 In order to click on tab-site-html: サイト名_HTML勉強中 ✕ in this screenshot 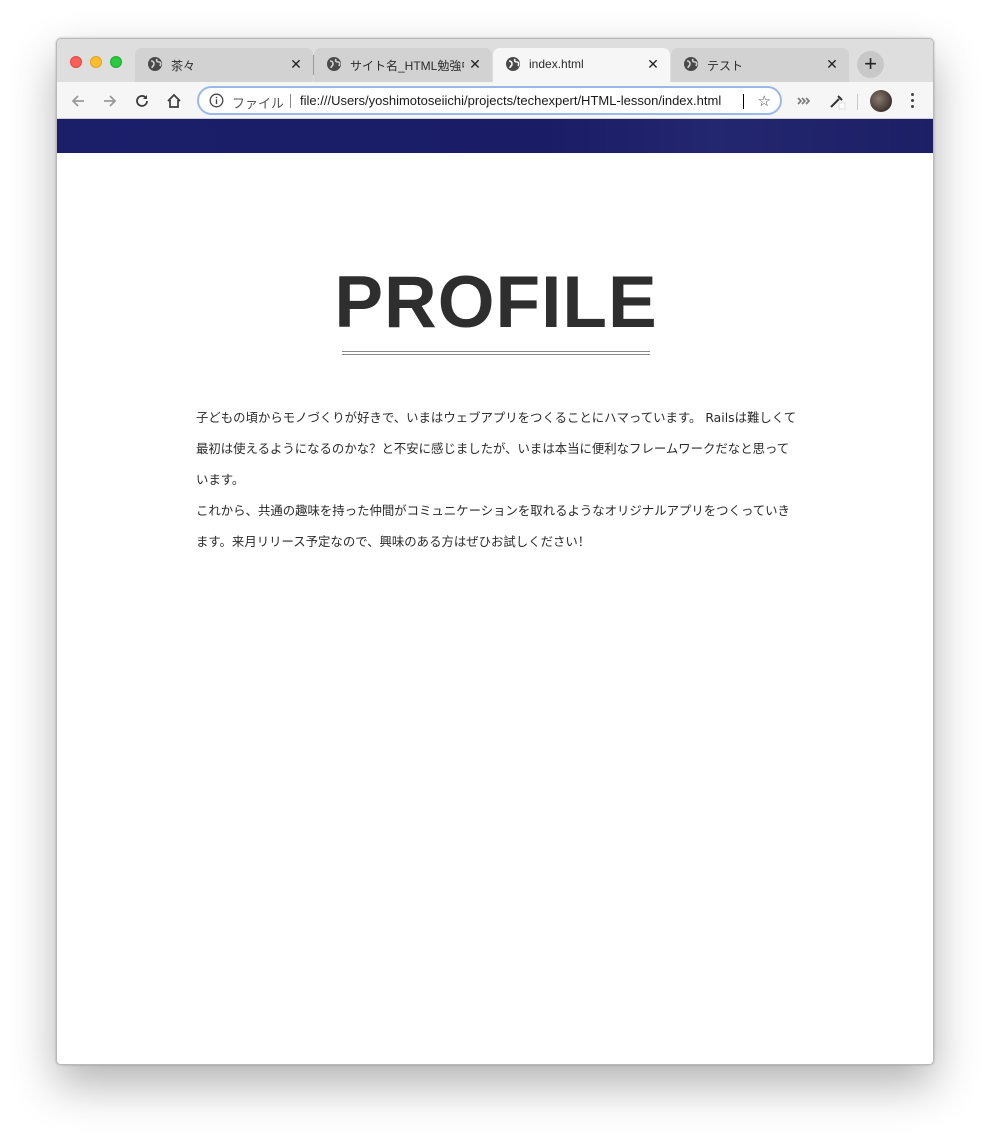, I will do `click(403, 65)`.